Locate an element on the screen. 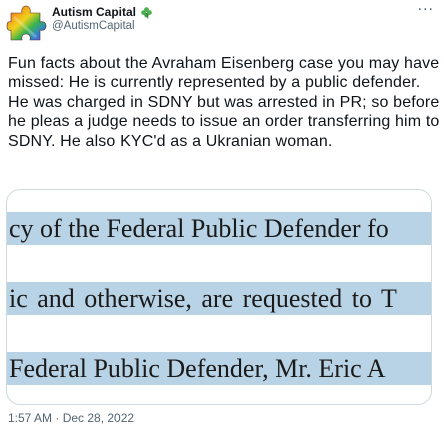 The width and height of the screenshot is (444, 425). document-line: cy of the Federal Public Defender fo is located at coordinates (219, 228).